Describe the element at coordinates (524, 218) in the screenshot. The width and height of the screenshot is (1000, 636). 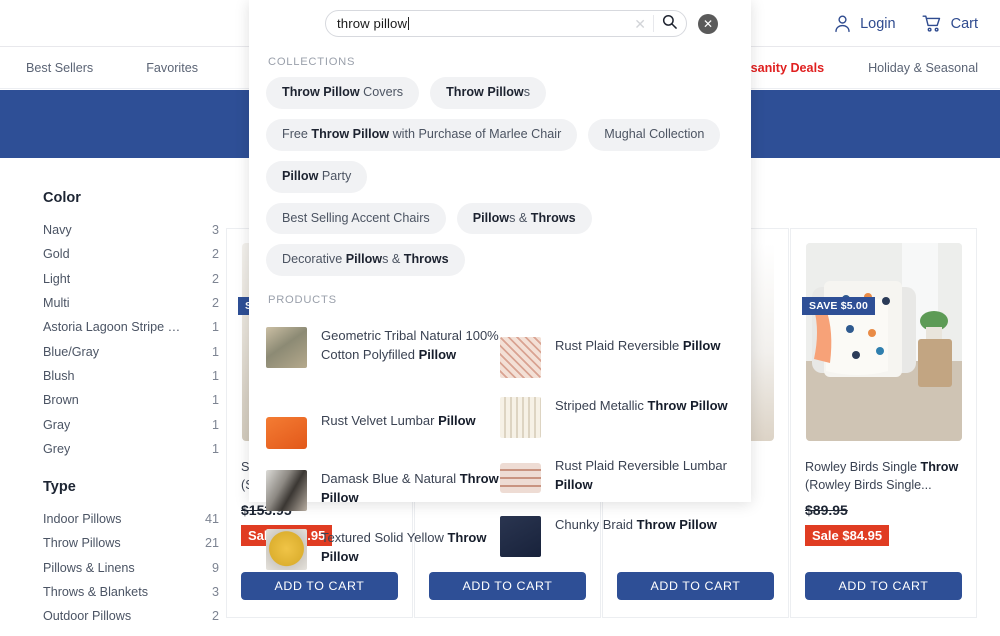
I see `collection-chip: Pillows & Throws` at that location.